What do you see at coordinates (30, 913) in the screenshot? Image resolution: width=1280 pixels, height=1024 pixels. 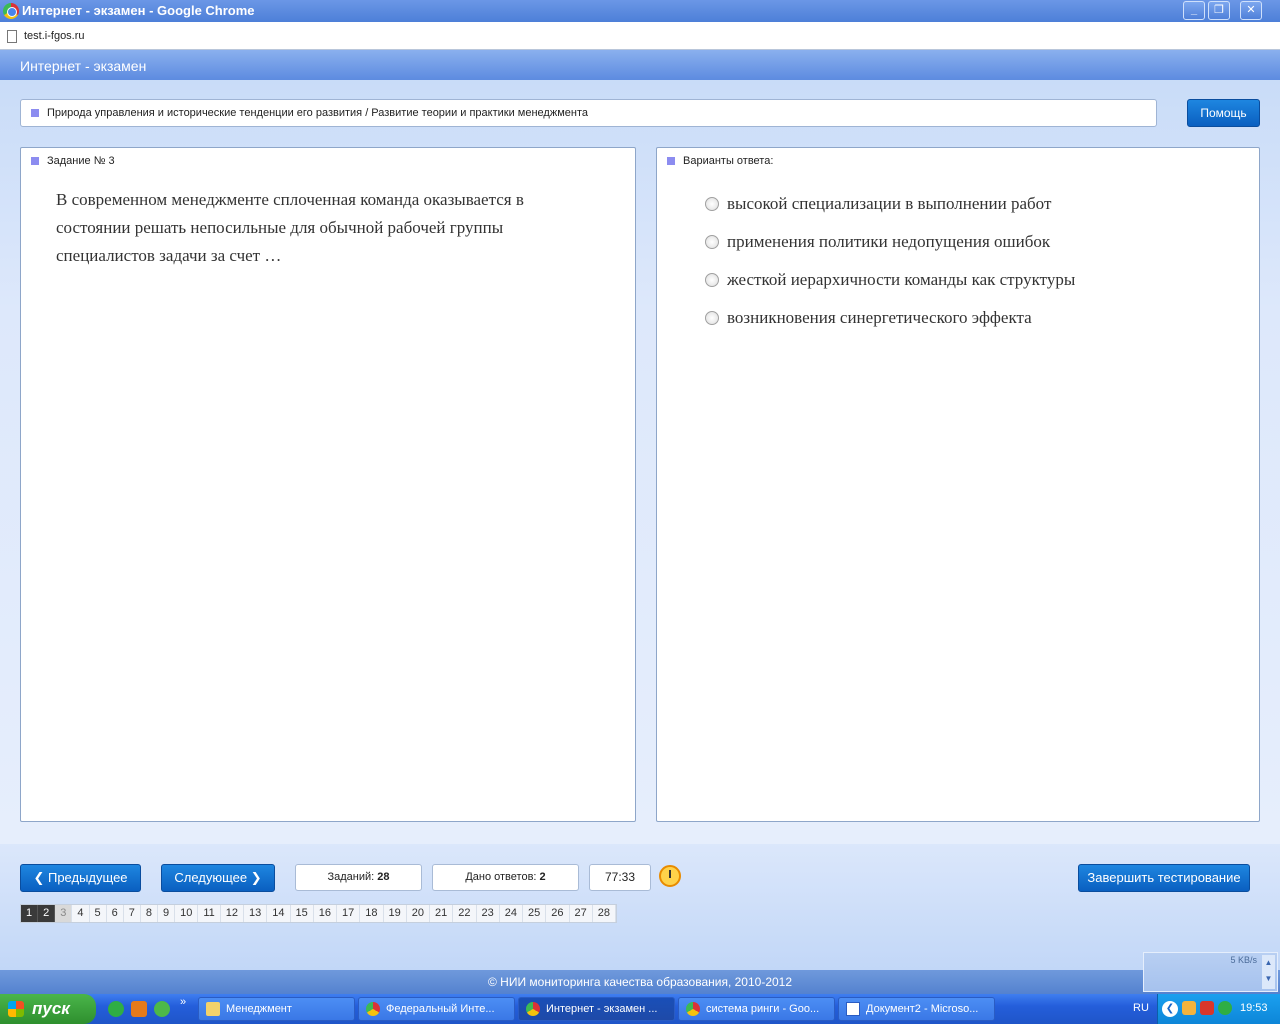 I see `page-number: 1` at bounding box center [30, 913].